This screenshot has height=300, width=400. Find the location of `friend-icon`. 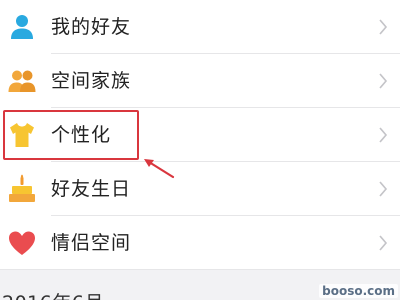

friend-icon is located at coordinates (22, 27).